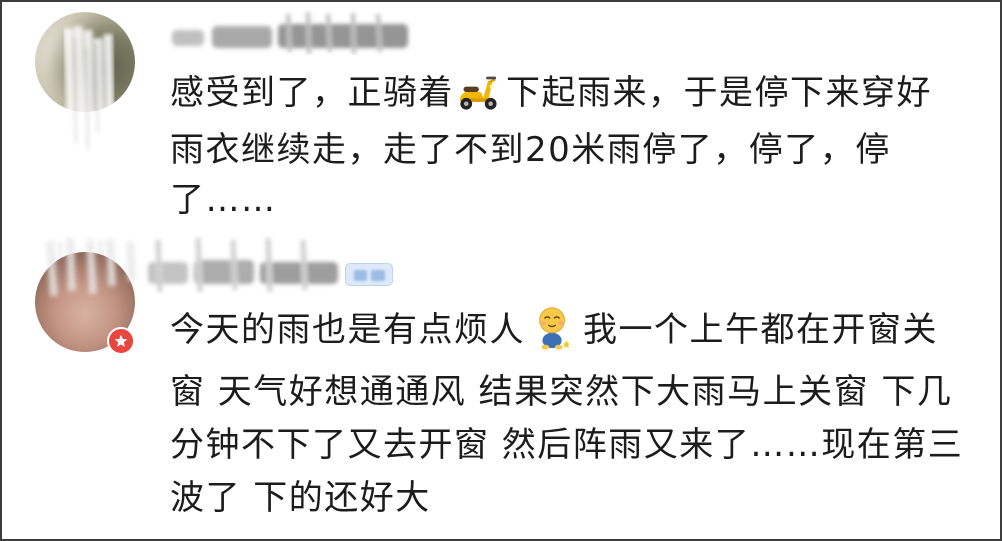 The image size is (1002, 541). What do you see at coordinates (760, 330) in the screenshot?
I see `comment-text-segment: 我一个上午都在开窗关` at bounding box center [760, 330].